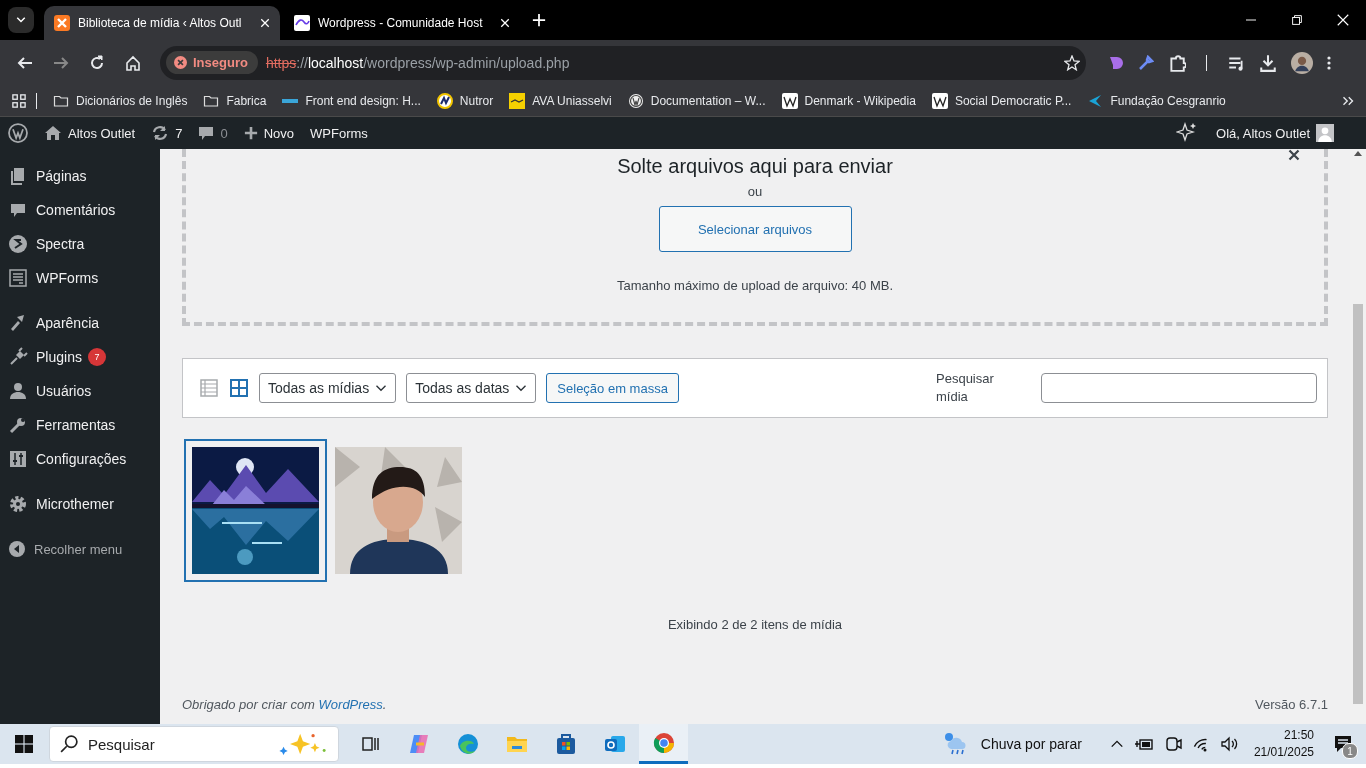 The height and width of the screenshot is (768, 1366). What do you see at coordinates (1229, 744) in the screenshot?
I see `speaker-icon` at bounding box center [1229, 744].